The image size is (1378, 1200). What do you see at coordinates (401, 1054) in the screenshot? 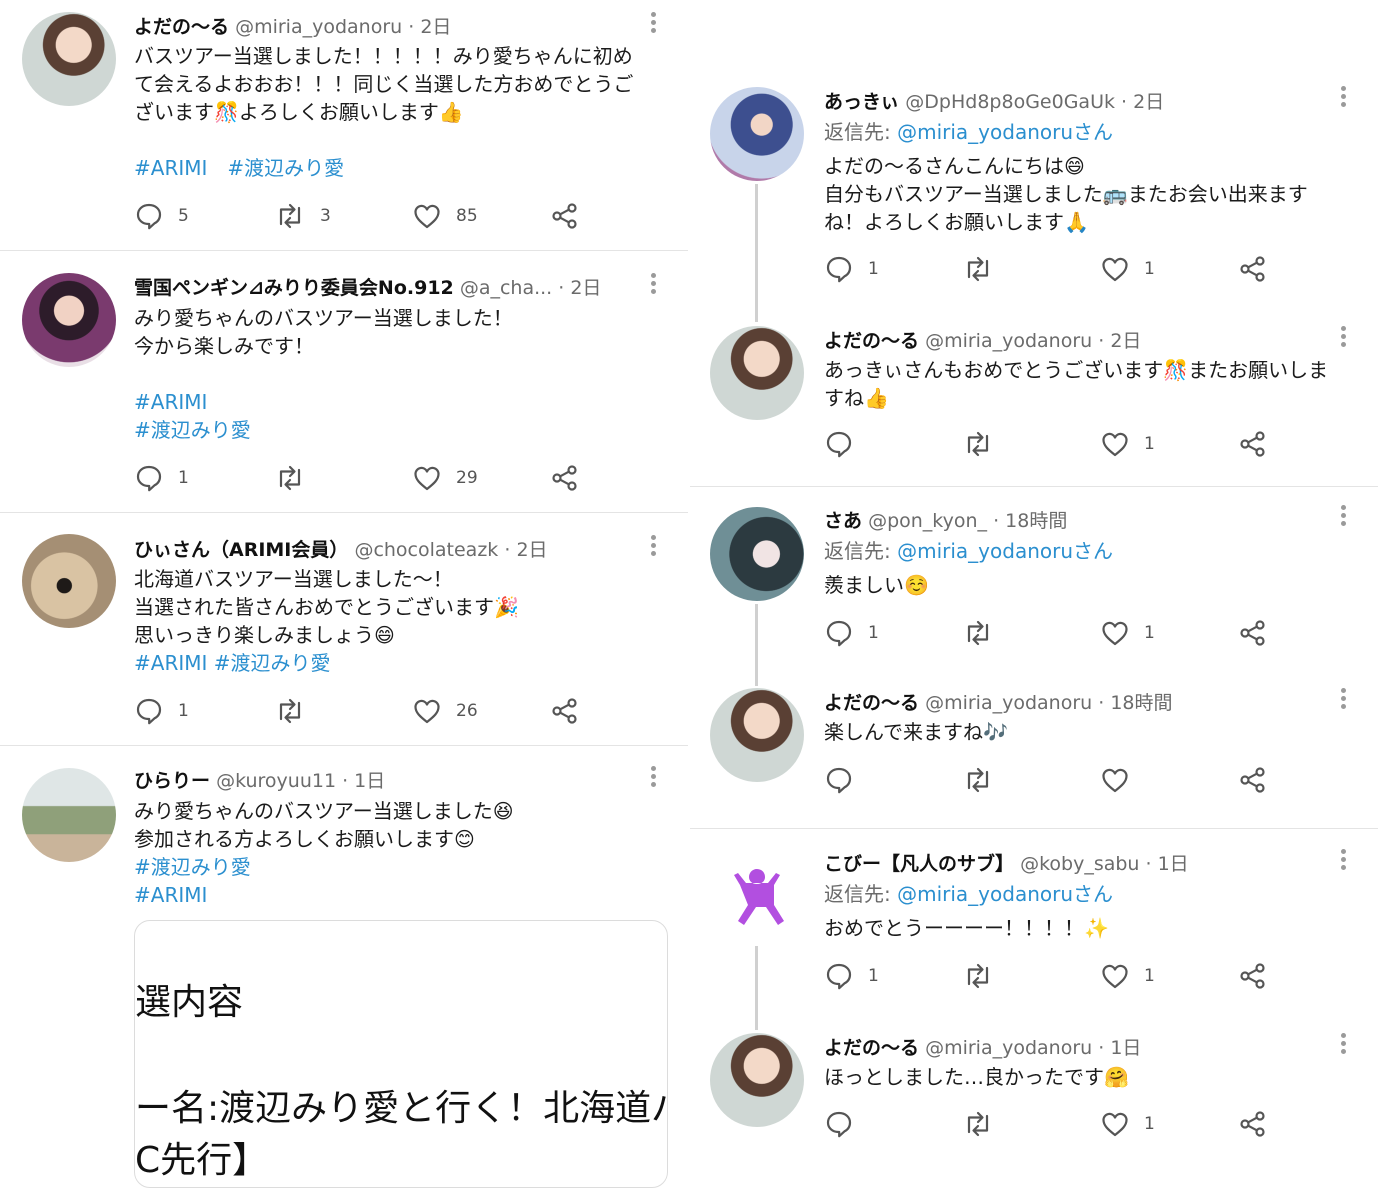
I see `attached-image-card: 選内容 ー名:渡辺みり愛と行く！北海道バス C先行】` at bounding box center [401, 1054].